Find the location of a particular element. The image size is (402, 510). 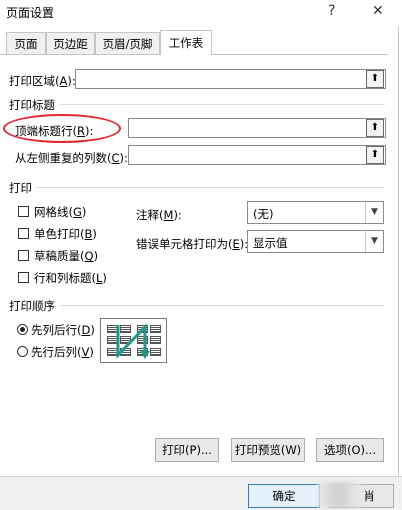

cancel-label: 肖 is located at coordinates (369, 496).